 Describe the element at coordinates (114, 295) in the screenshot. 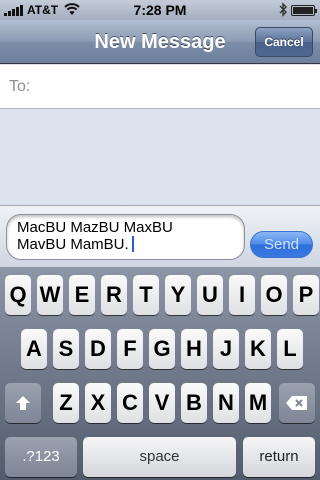

I see `key-r: R` at that location.